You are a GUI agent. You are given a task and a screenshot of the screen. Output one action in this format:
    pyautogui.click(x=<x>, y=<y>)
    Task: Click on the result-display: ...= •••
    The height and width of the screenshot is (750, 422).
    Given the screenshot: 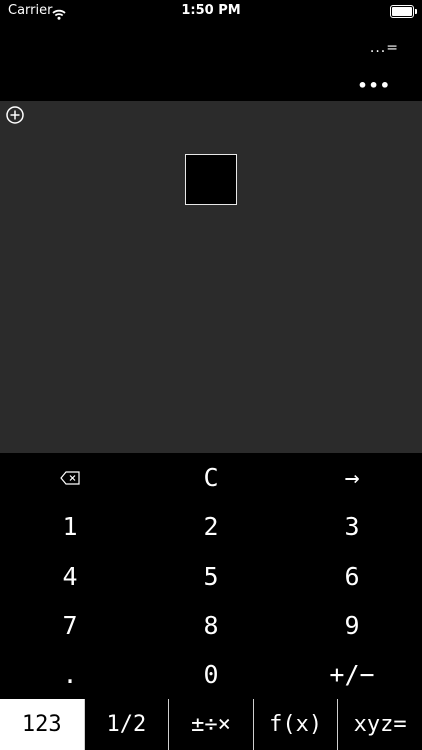 What is the action you would take?
    pyautogui.click(x=211, y=62)
    